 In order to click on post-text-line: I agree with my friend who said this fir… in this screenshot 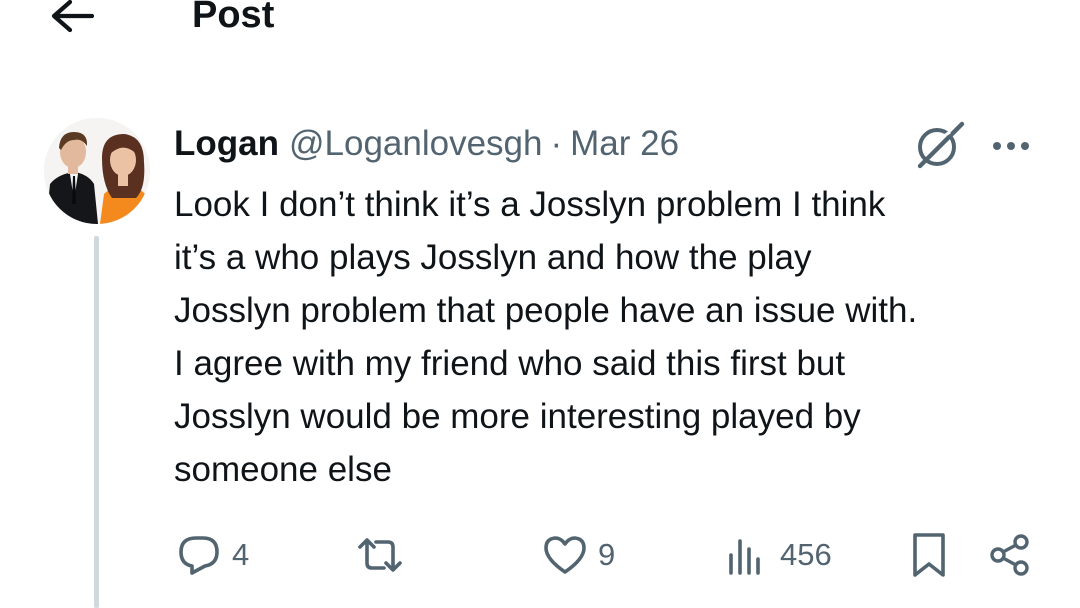, I will do `click(510, 363)`.